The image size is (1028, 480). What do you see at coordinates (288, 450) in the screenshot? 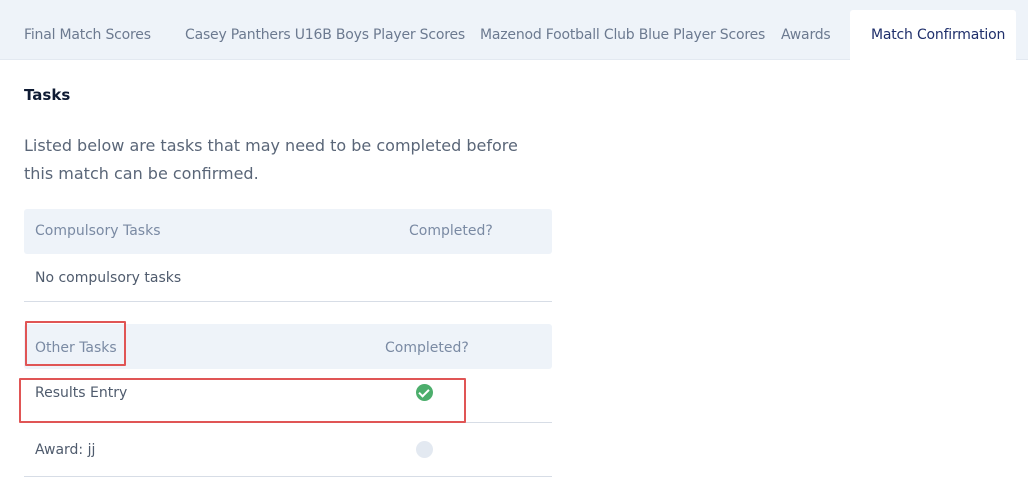
I see `table-row: Award: jj` at bounding box center [288, 450].